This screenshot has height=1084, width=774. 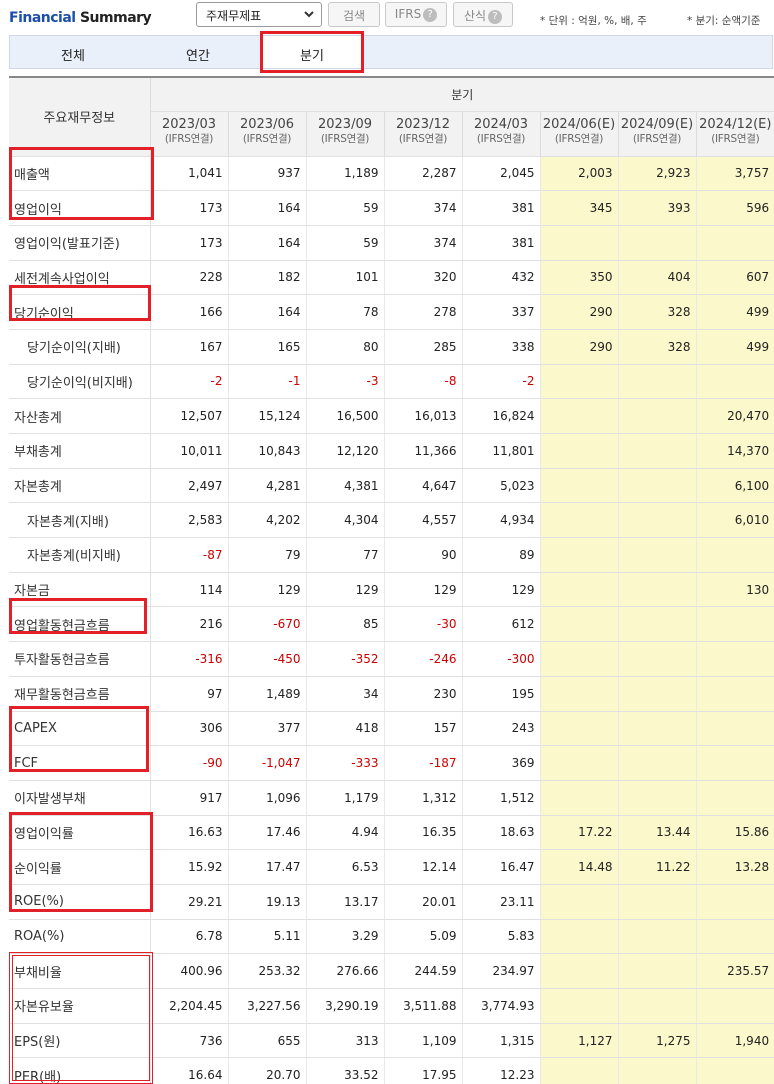 I want to click on row-label: 영업이익, so click(x=80, y=208).